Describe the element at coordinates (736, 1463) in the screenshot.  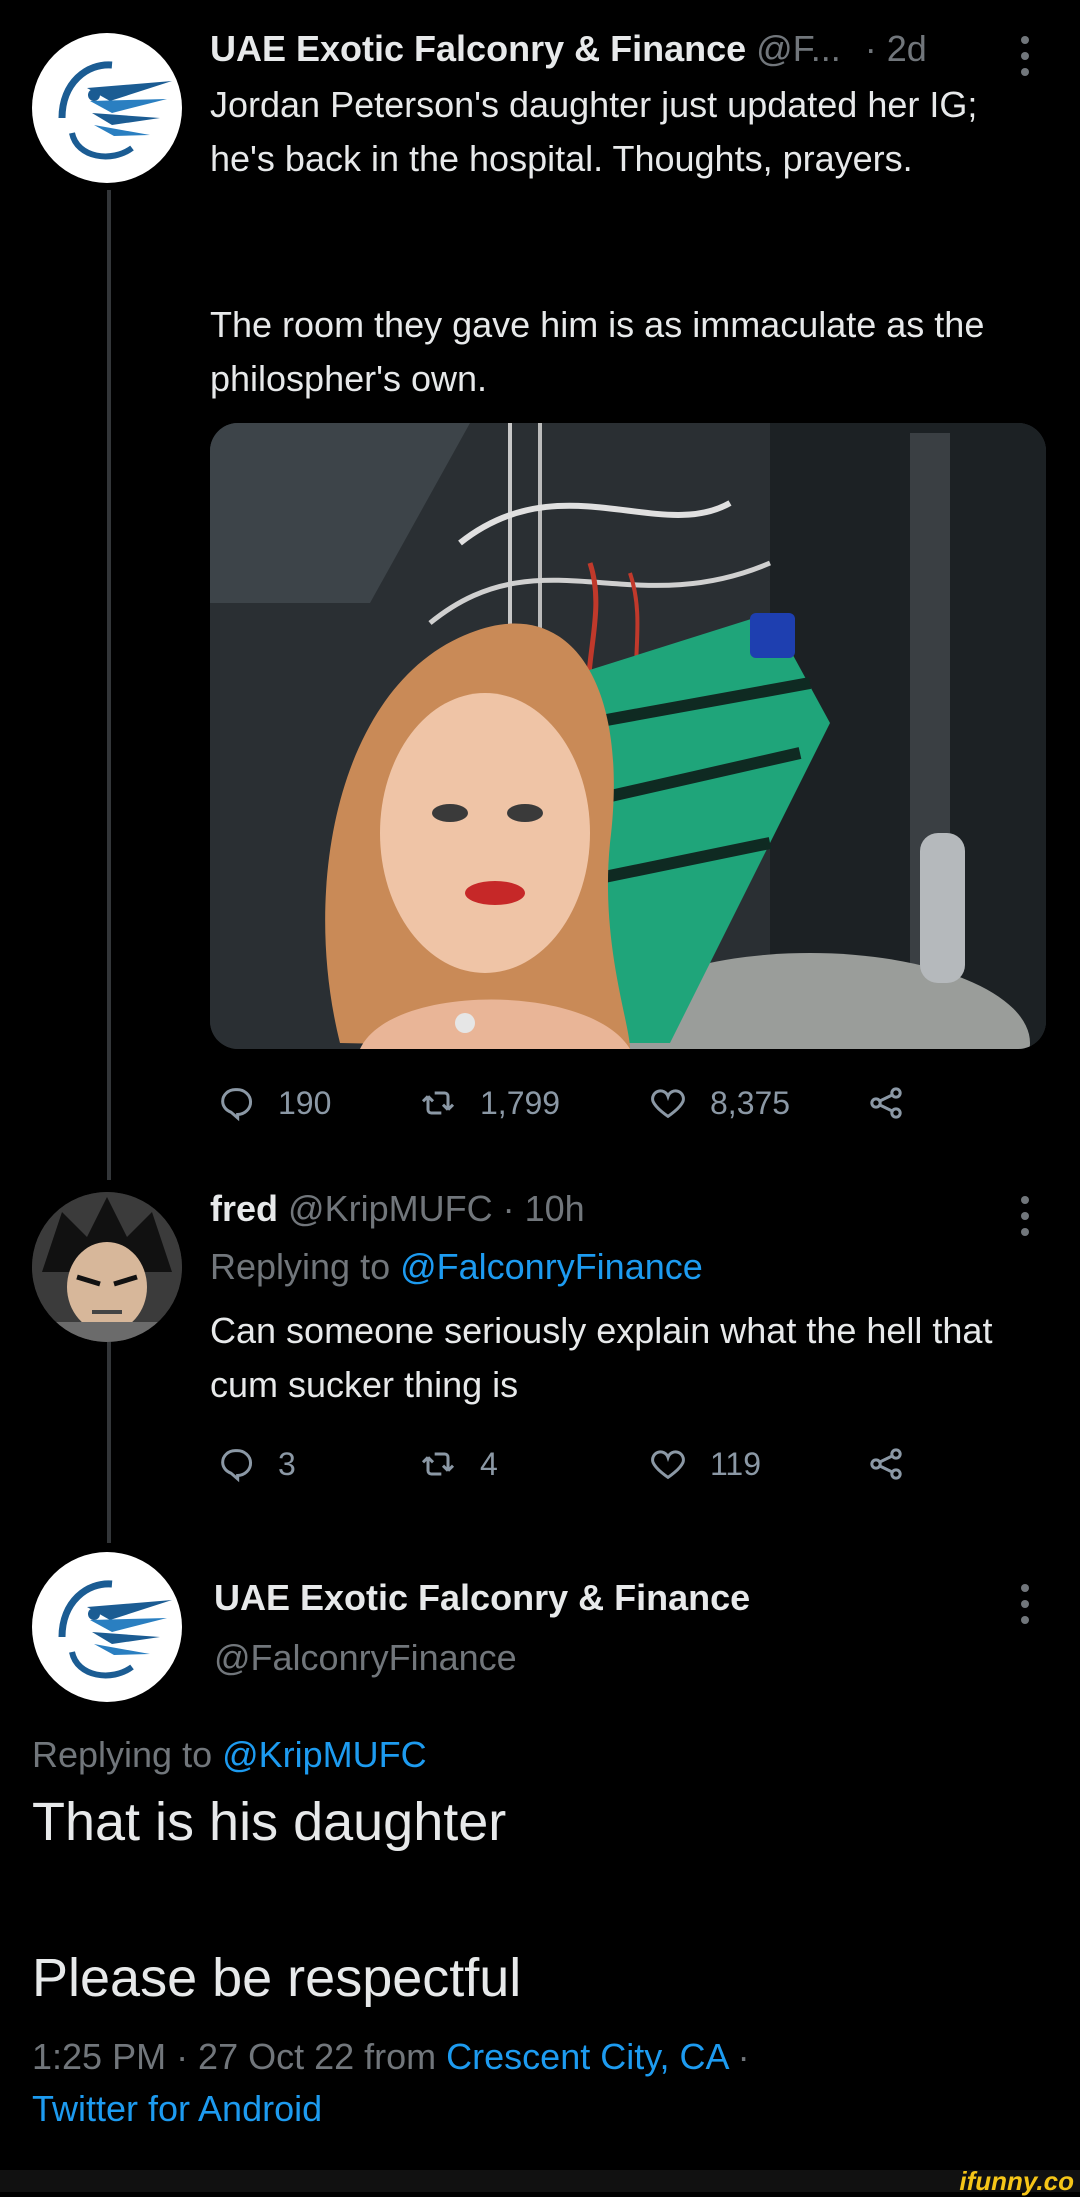
I see `like-count: 119` at that location.